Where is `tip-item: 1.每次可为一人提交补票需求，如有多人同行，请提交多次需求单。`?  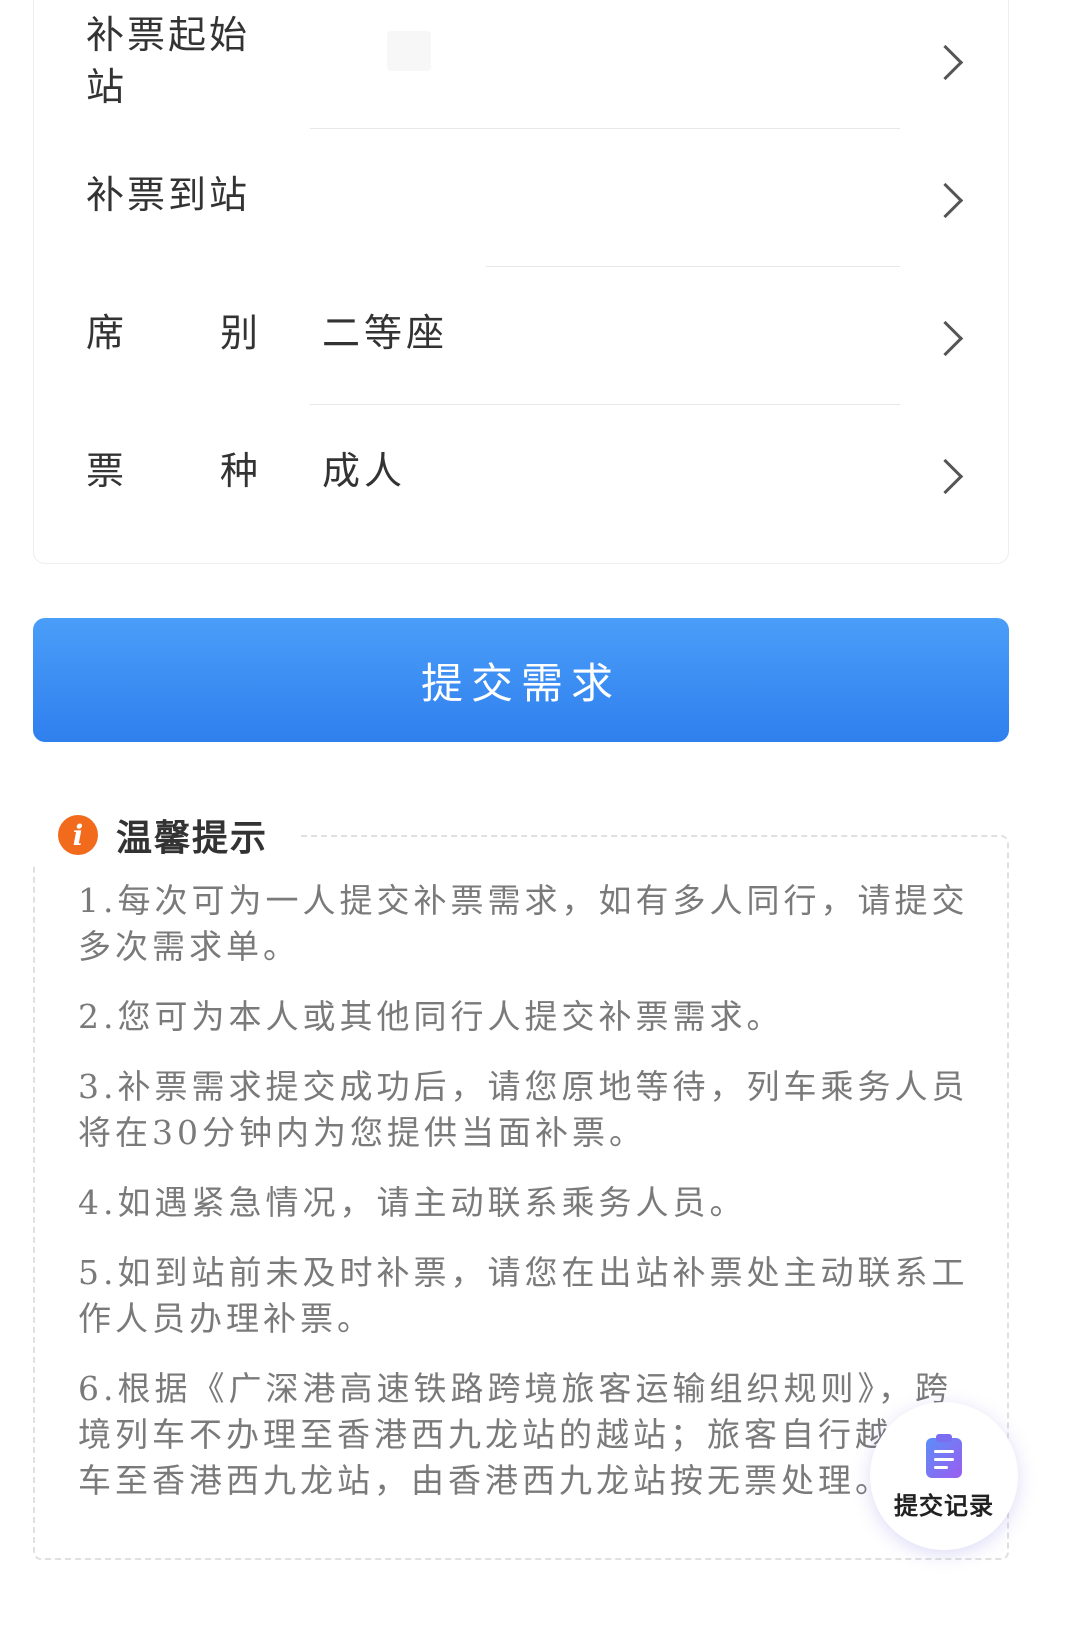 tip-item: 1.每次可为一人提交补票需求，如有多人同行，请提交多次需求单。 is located at coordinates (523, 923).